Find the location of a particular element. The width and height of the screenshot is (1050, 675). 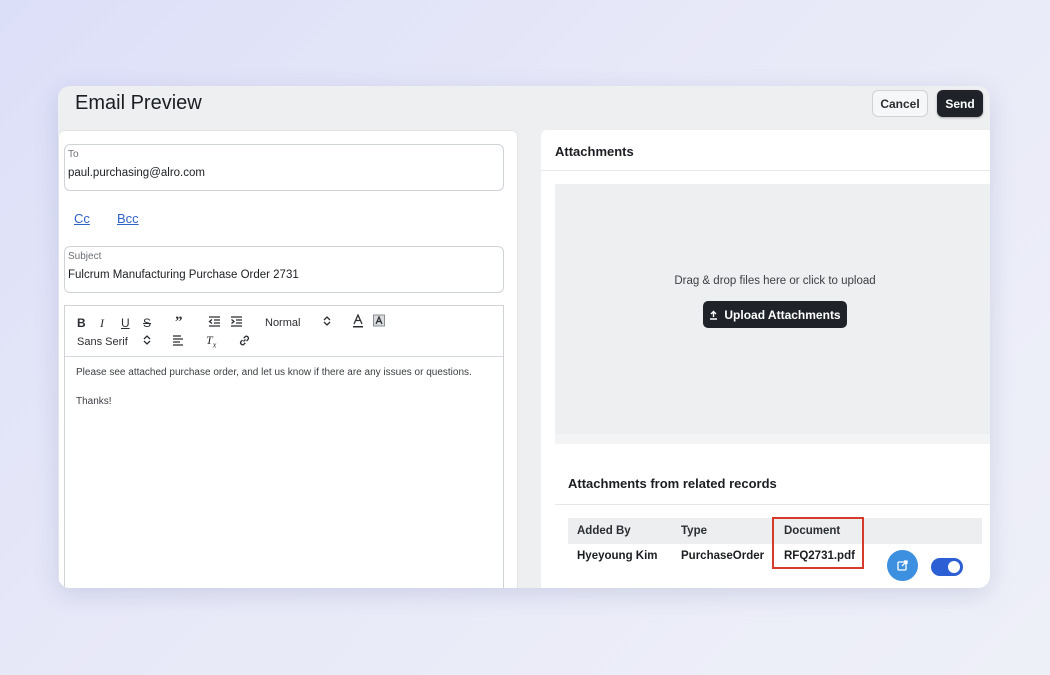

toggle-knob is located at coordinates (954, 567).